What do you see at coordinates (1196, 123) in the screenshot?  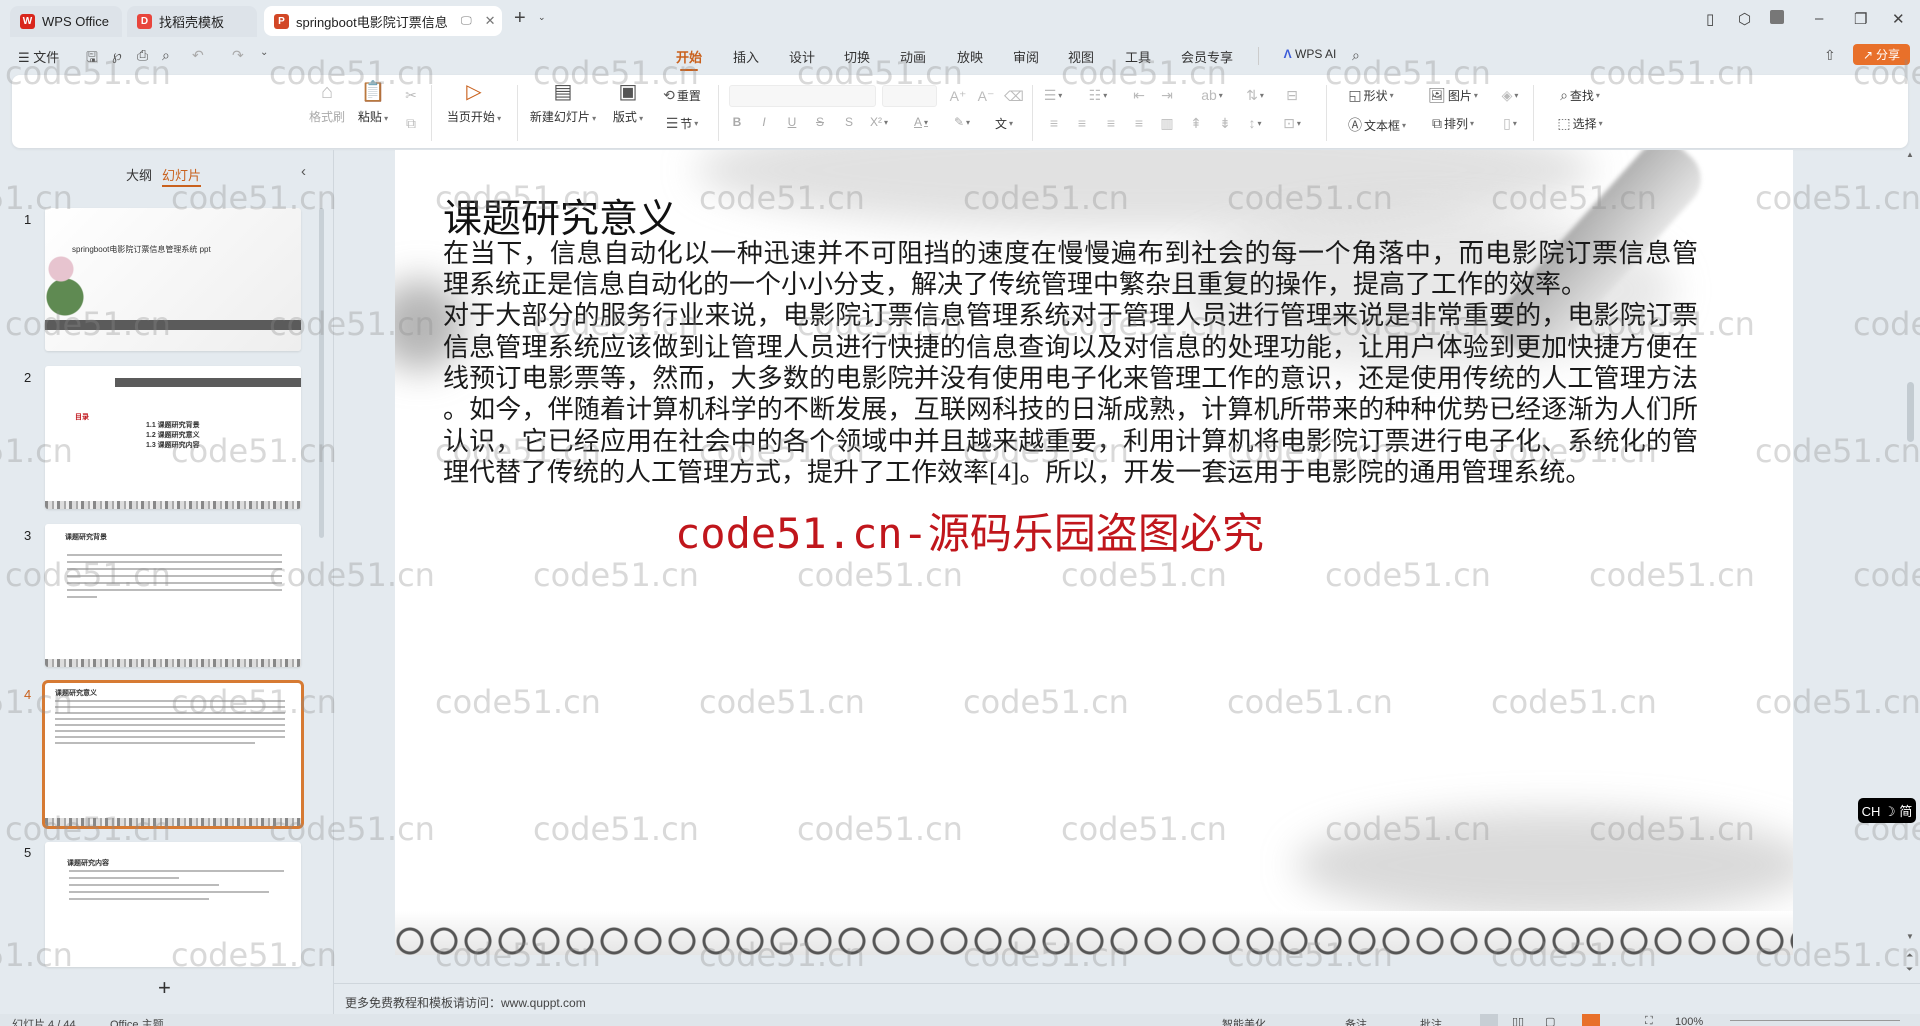 I see `line-spacing-up-button: ⇞` at bounding box center [1196, 123].